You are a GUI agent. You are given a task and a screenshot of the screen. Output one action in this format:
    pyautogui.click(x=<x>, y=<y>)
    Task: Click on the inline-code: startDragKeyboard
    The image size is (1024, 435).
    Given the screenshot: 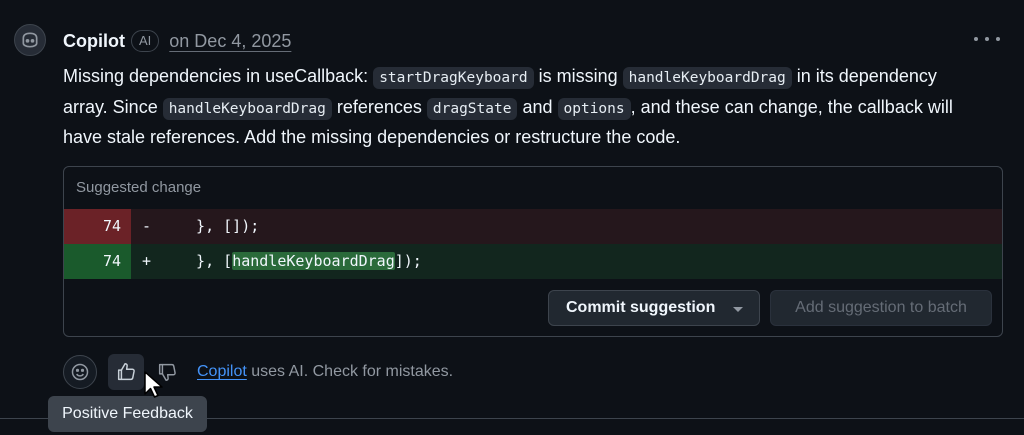 What is the action you would take?
    pyautogui.click(x=453, y=78)
    